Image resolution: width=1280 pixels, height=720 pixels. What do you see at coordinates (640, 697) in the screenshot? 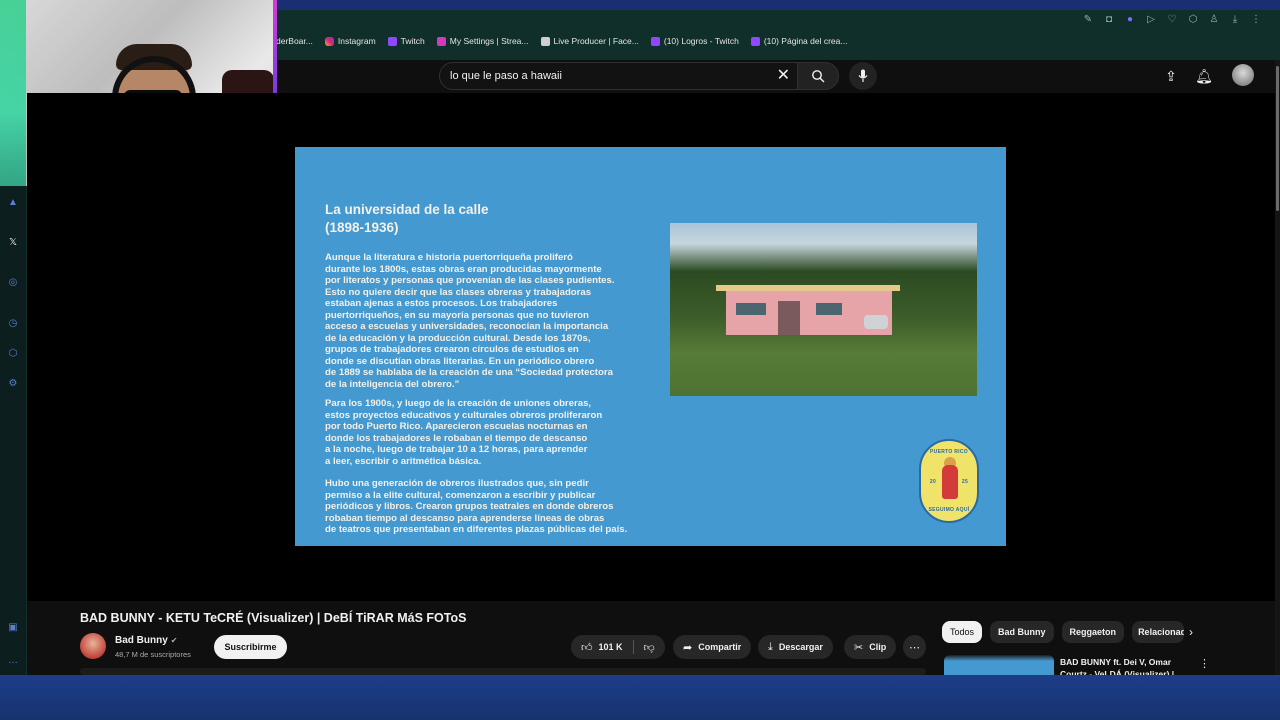
I see `desktop-taskbar` at bounding box center [640, 697].